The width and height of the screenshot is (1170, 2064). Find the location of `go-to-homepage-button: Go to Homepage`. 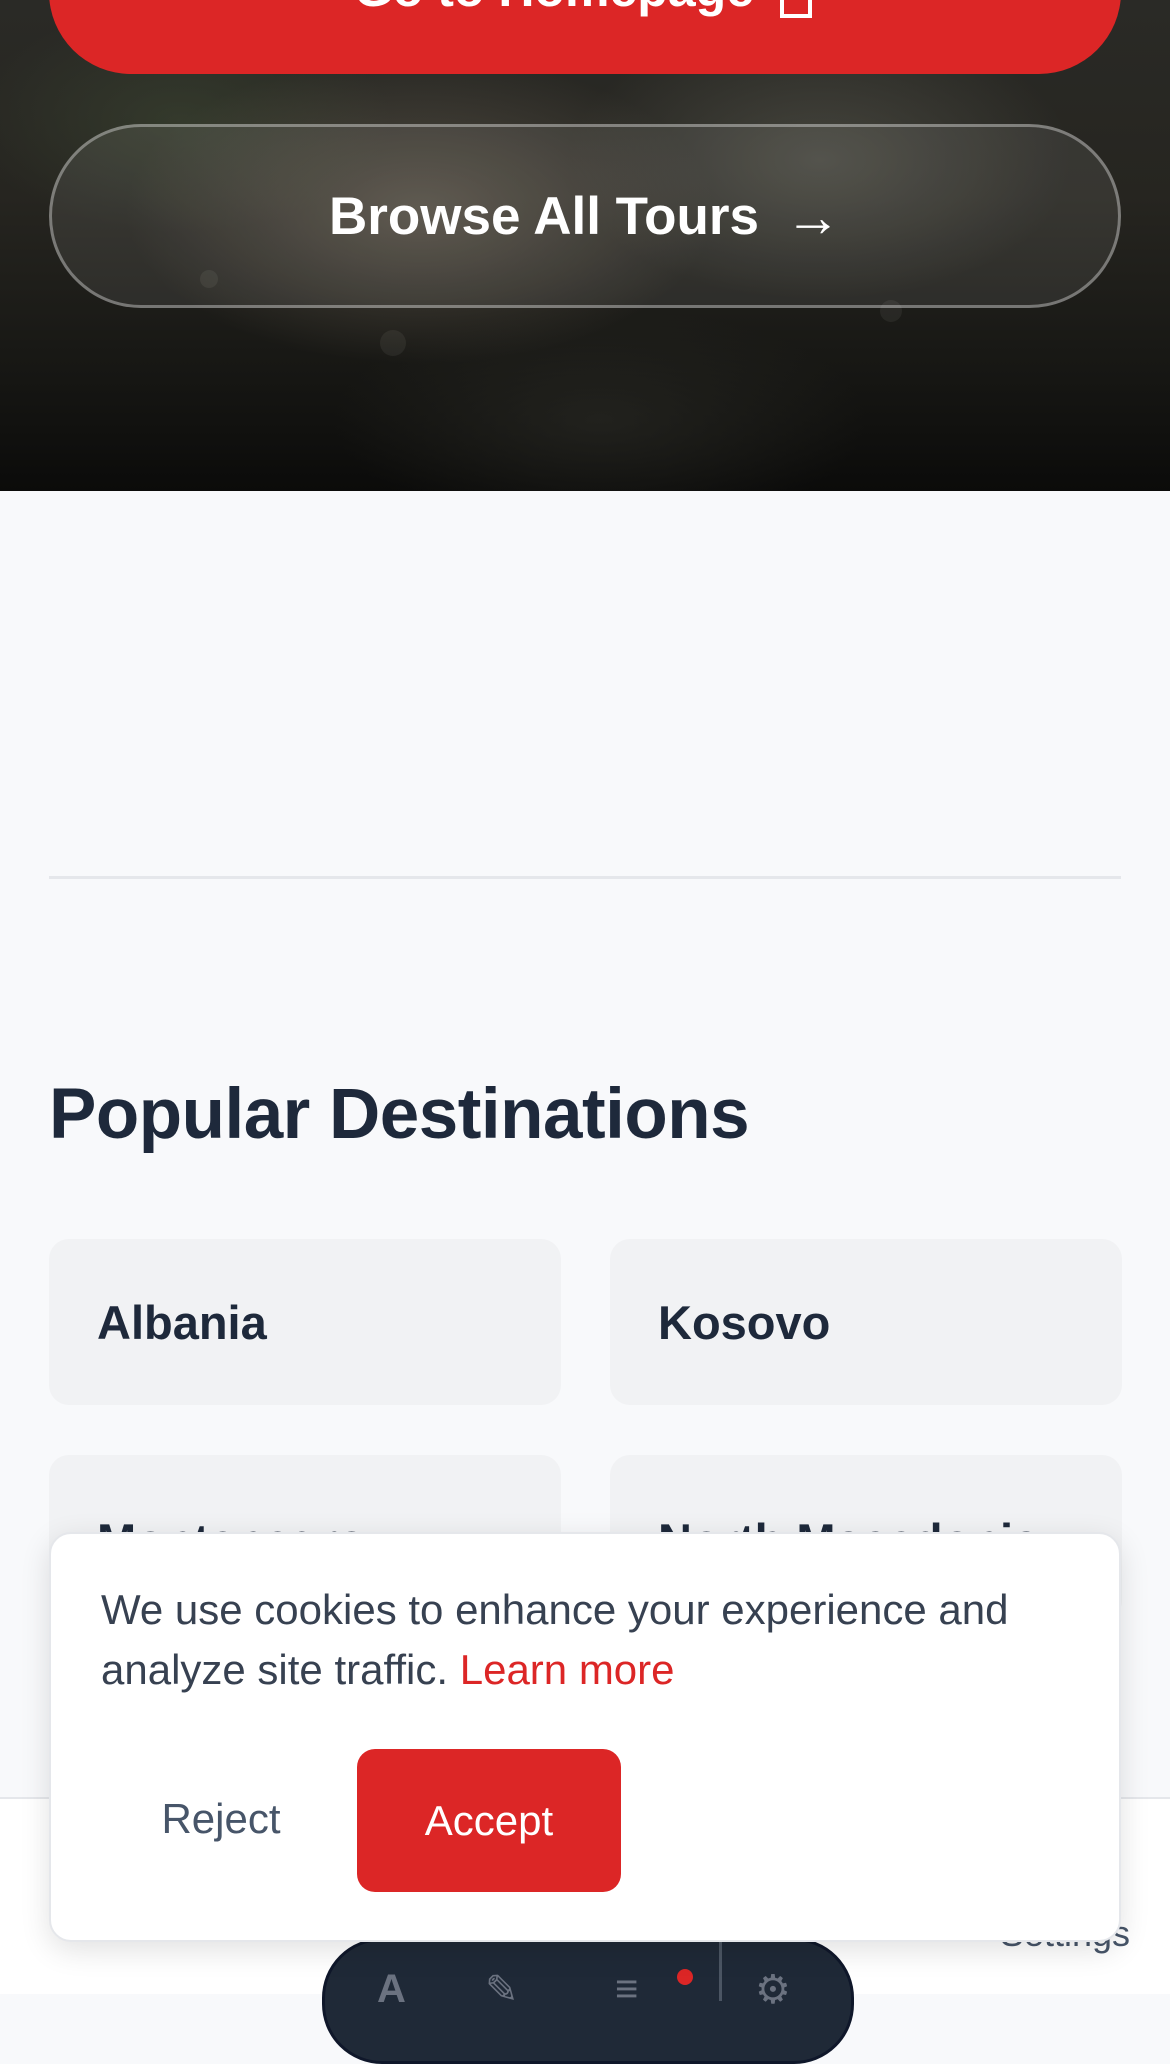

go-to-homepage-button: Go to Homepage is located at coordinates (585, 37).